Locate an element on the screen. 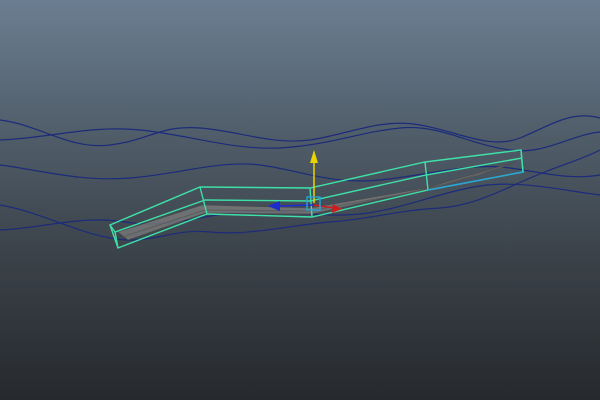 The height and width of the screenshot is (400, 600). manipulator-y-arrow-icon is located at coordinates (314, 156).